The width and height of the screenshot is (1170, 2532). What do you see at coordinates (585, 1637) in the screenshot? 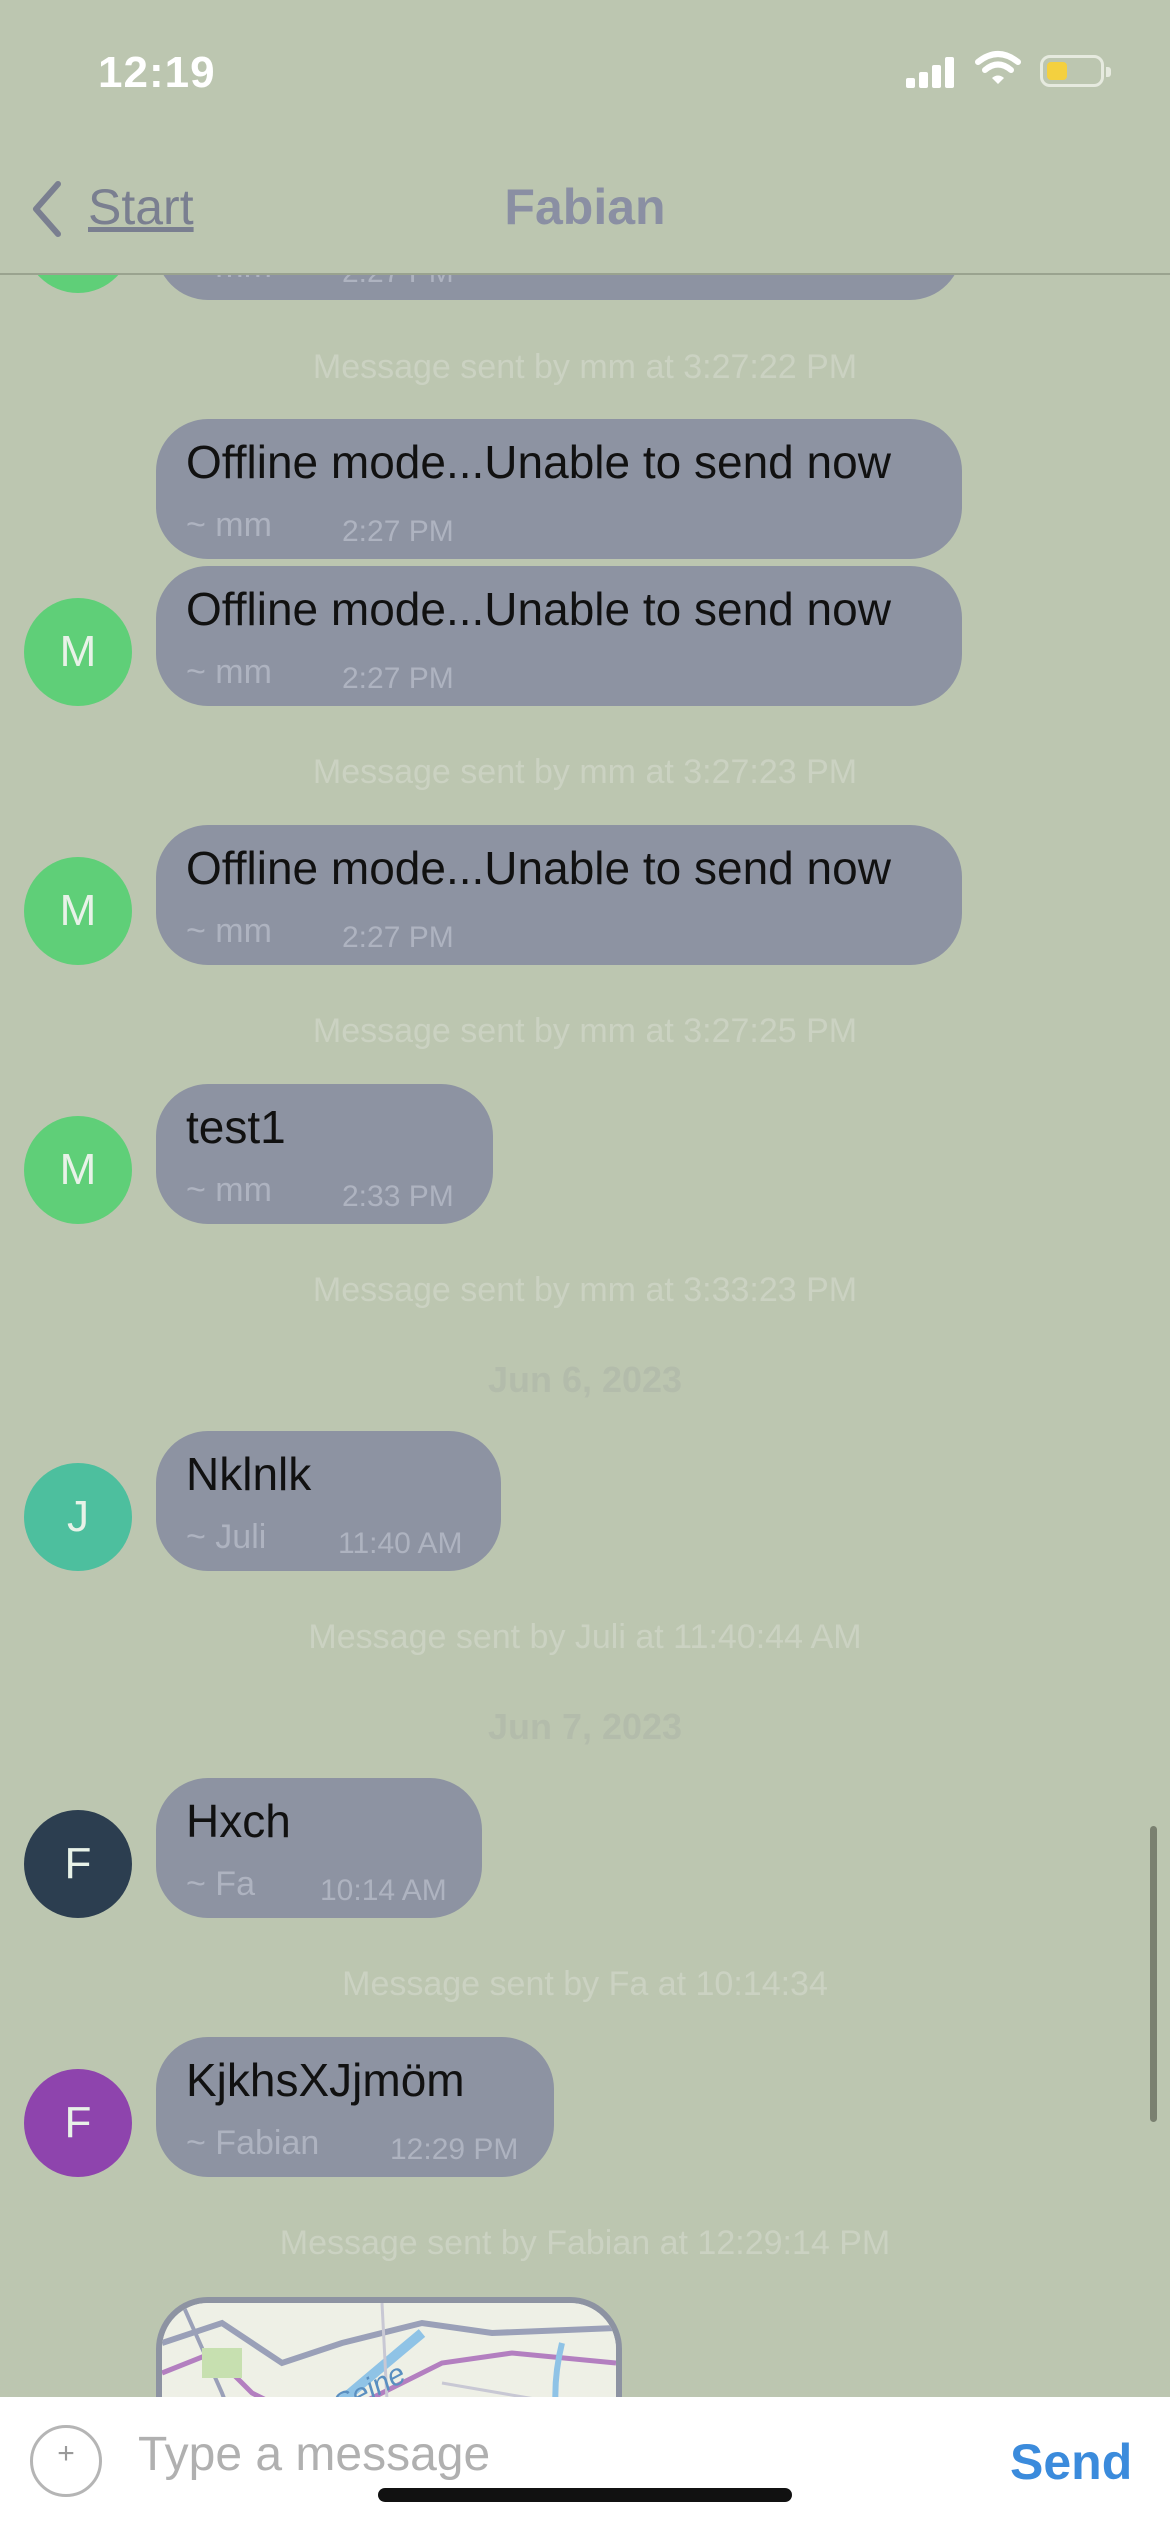
I see `system-message: Message sent by Juli at 11:40:44 AM` at bounding box center [585, 1637].